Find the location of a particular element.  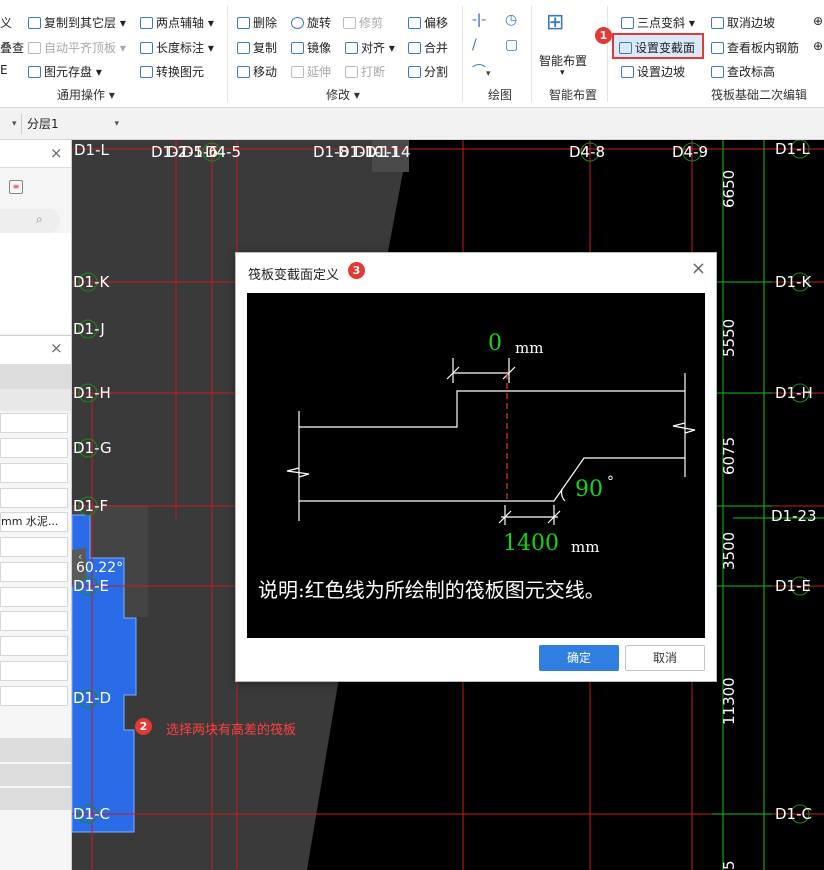

arc-icon: ⌒ is located at coordinates (479, 72).